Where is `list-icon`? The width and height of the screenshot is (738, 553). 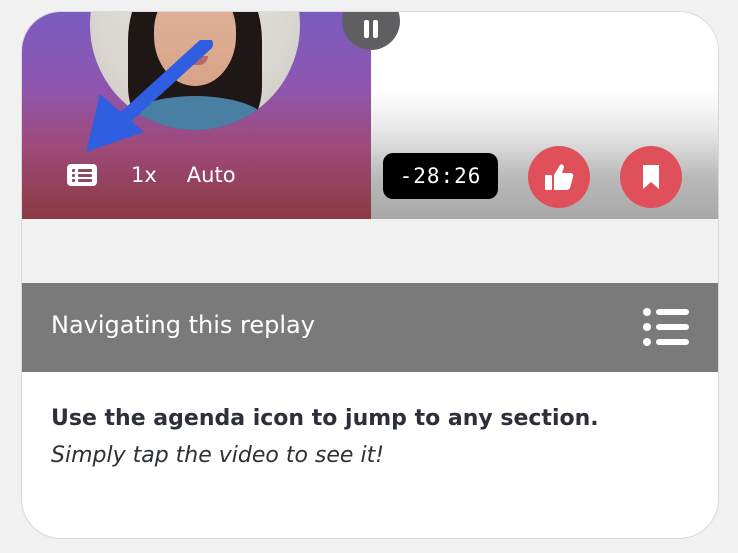
list-icon is located at coordinates (666, 327).